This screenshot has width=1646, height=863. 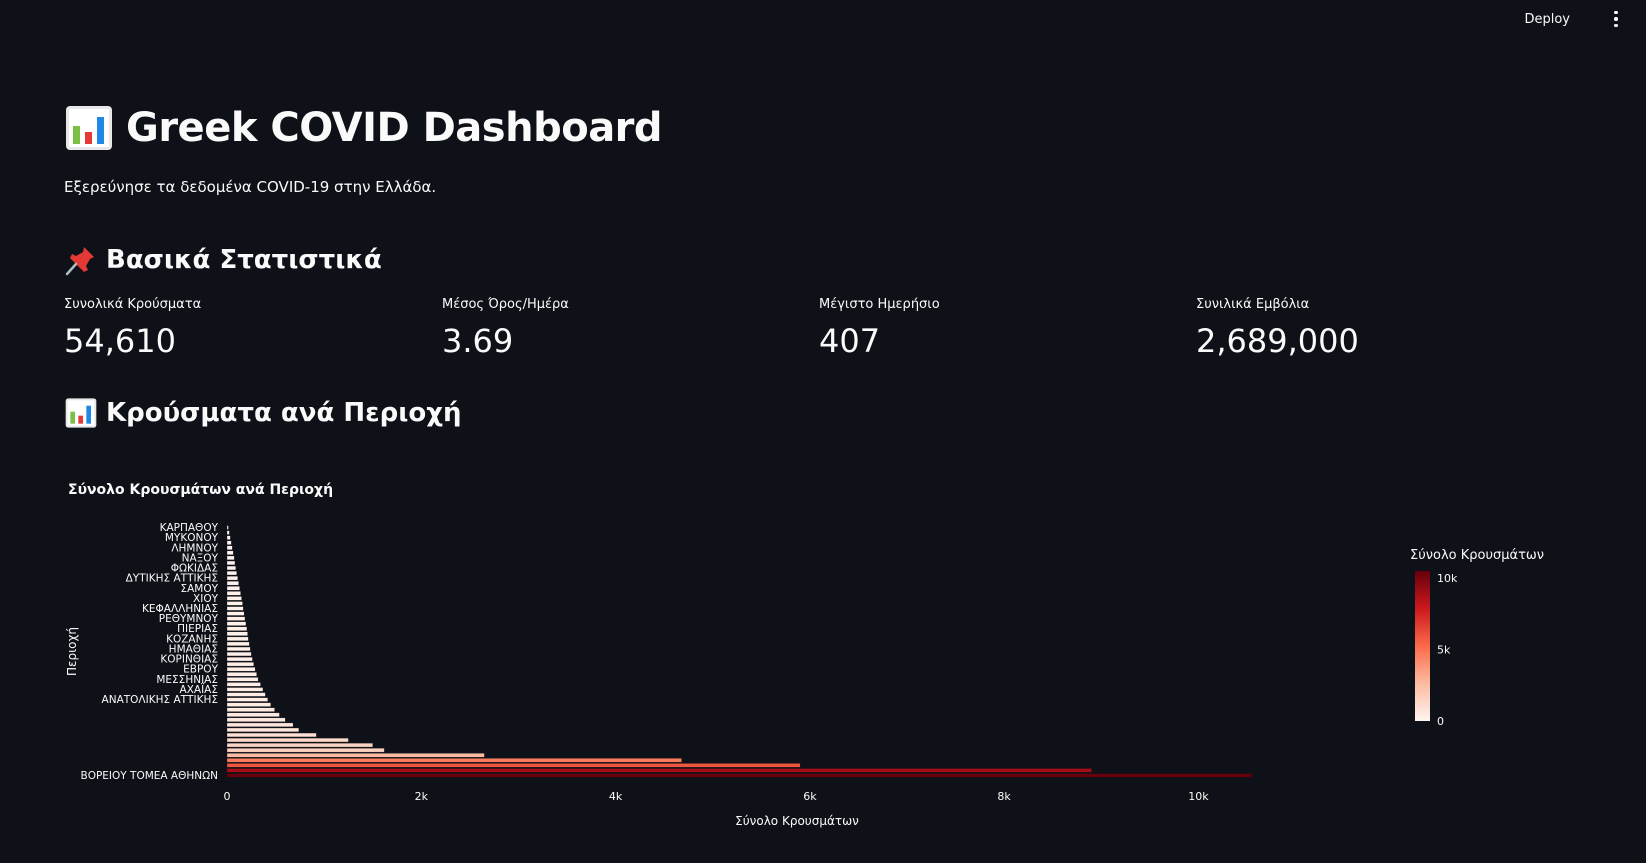 What do you see at coordinates (1616, 19) in the screenshot?
I see `kebab-menu-icon` at bounding box center [1616, 19].